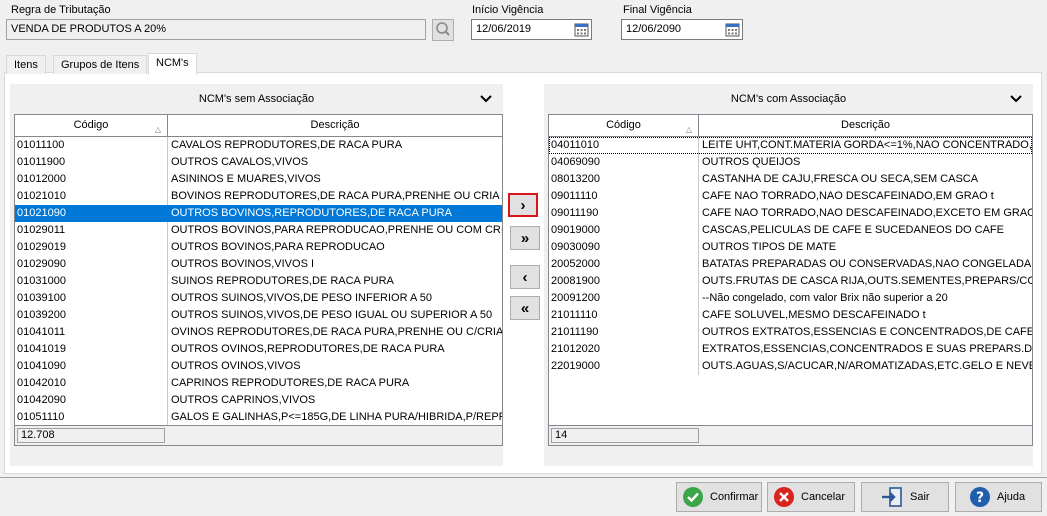 The width and height of the screenshot is (1047, 516). I want to click on tab-ncms: NCM's, so click(172, 64).